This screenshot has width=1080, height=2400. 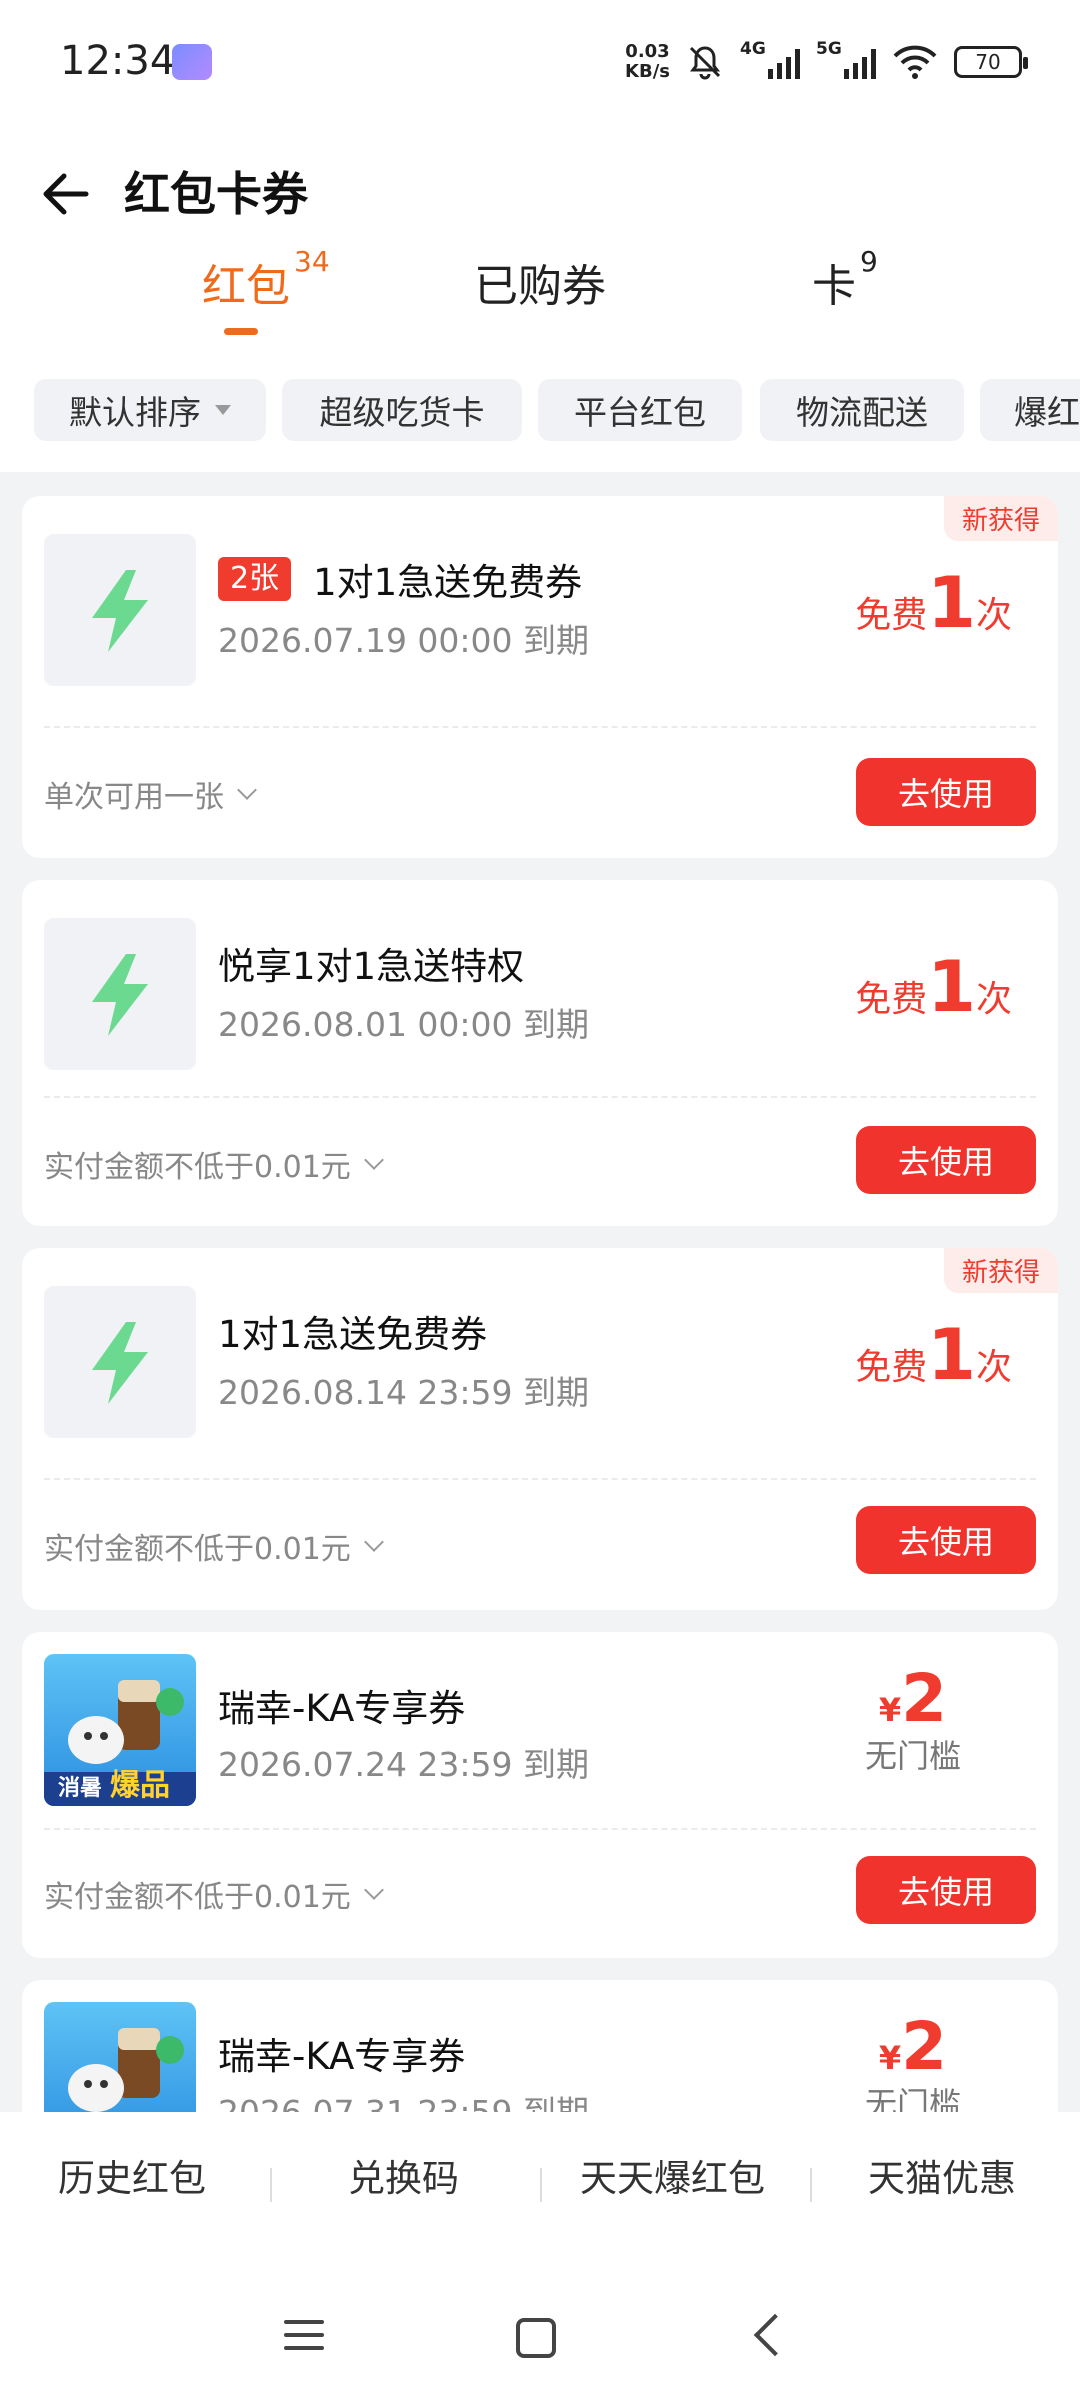 What do you see at coordinates (540, 2046) in the screenshot?
I see `coupon-card: 瑞幸-KA专享券 2026.07.31 23:59 到期 ¥2 无门槛` at bounding box center [540, 2046].